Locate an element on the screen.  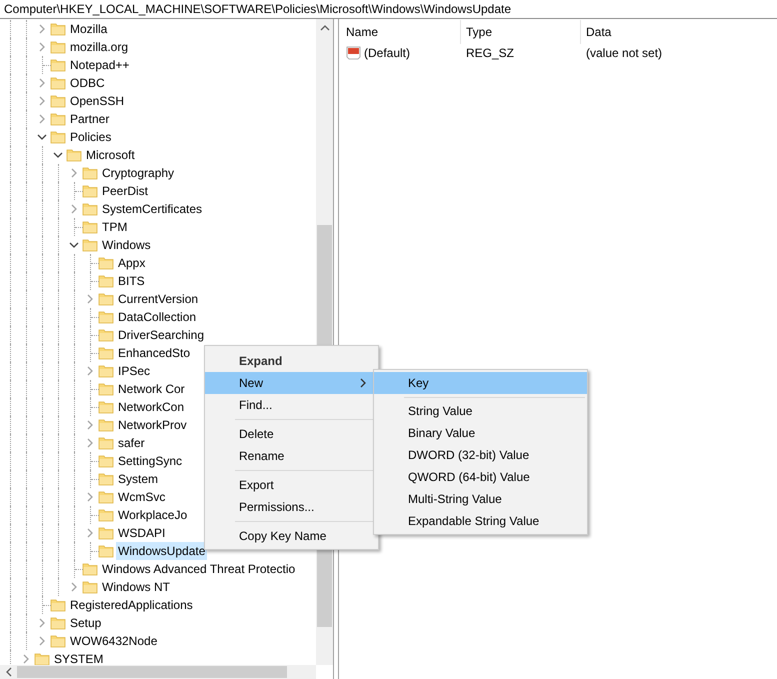
value-name: (Default) is located at coordinates (387, 53).